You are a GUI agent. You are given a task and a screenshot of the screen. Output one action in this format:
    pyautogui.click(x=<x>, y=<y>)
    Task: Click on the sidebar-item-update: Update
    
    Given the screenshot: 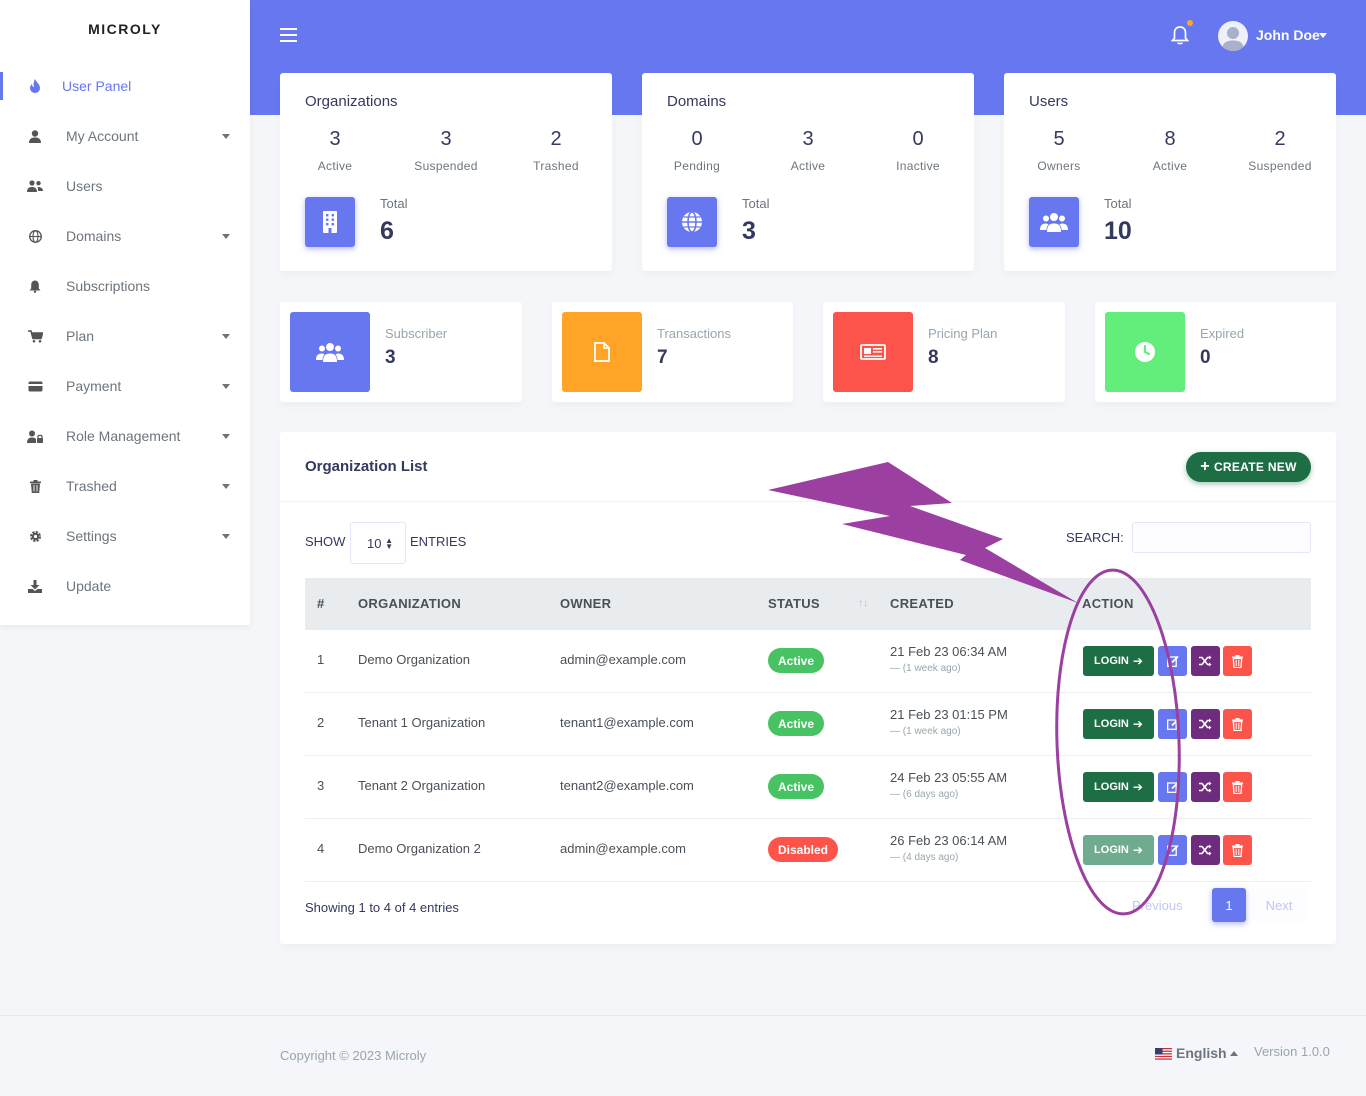 What is the action you would take?
    pyautogui.click(x=125, y=586)
    